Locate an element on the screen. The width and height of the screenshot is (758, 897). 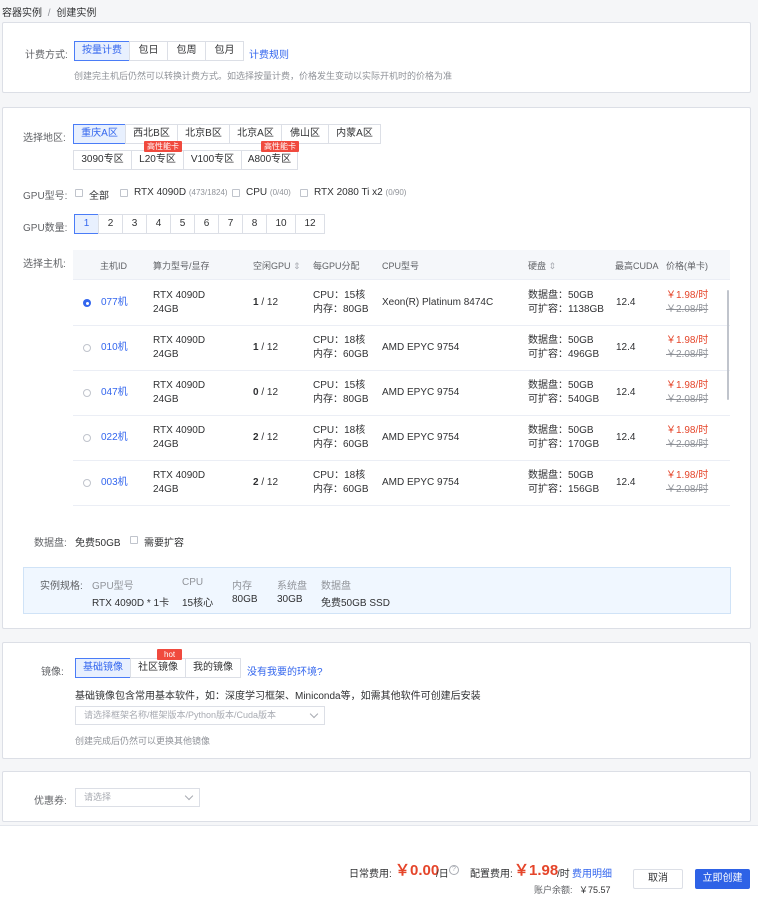
missing-env-link: 没有我要的环境? is located at coordinates (285, 670).